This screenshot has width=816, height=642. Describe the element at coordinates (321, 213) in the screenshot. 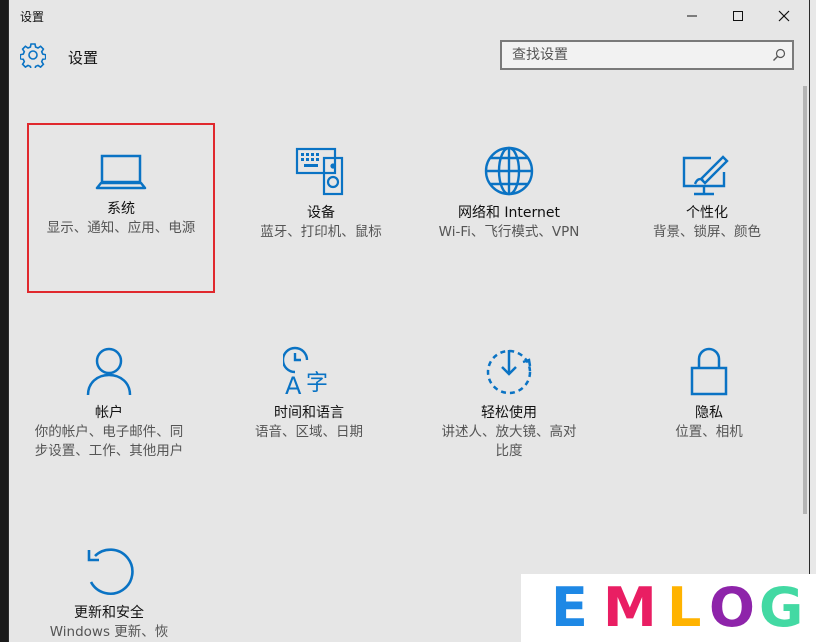

I see `tile-title: 设备` at that location.